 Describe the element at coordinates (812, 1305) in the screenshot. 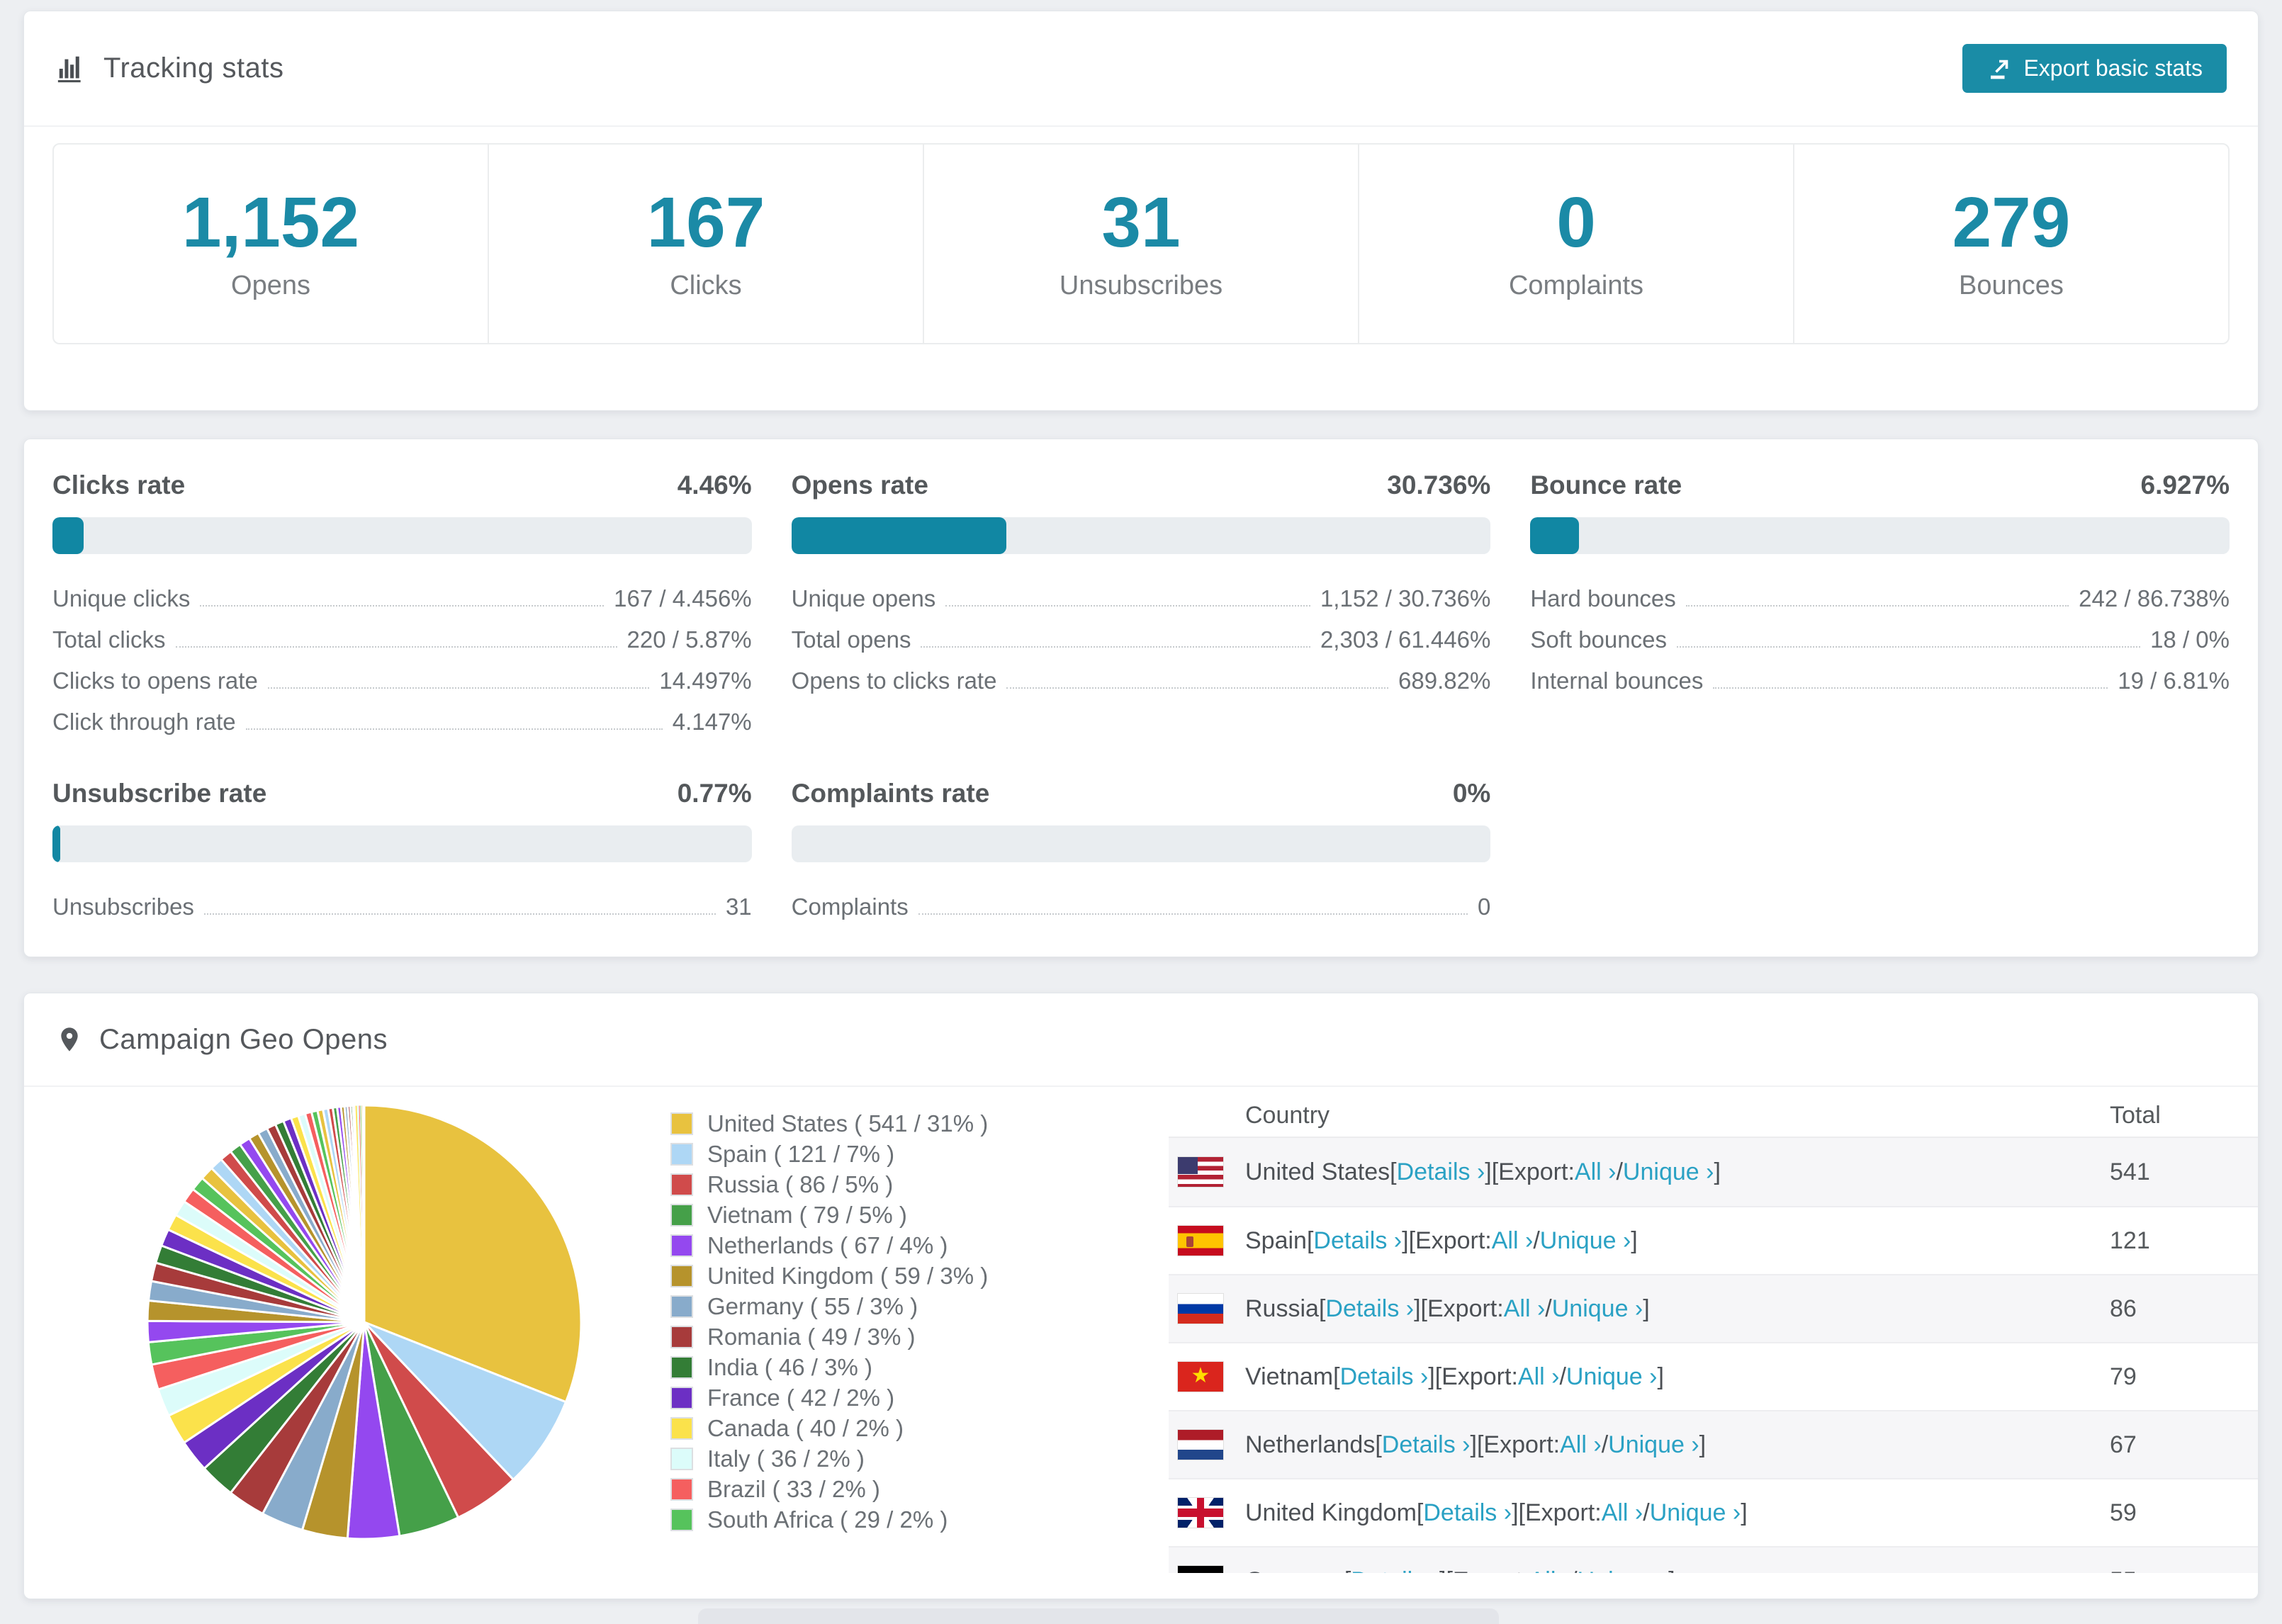

I see `legend-label: Germany ( 55 / 3% )` at that location.